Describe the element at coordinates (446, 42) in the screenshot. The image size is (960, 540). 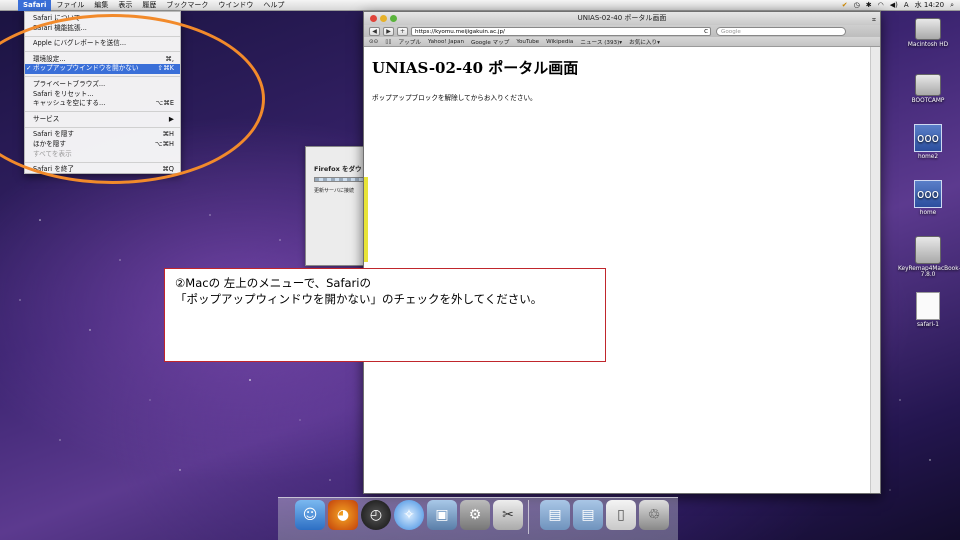
I see `bookmark-yahoo: Yahoo! Japan` at that location.